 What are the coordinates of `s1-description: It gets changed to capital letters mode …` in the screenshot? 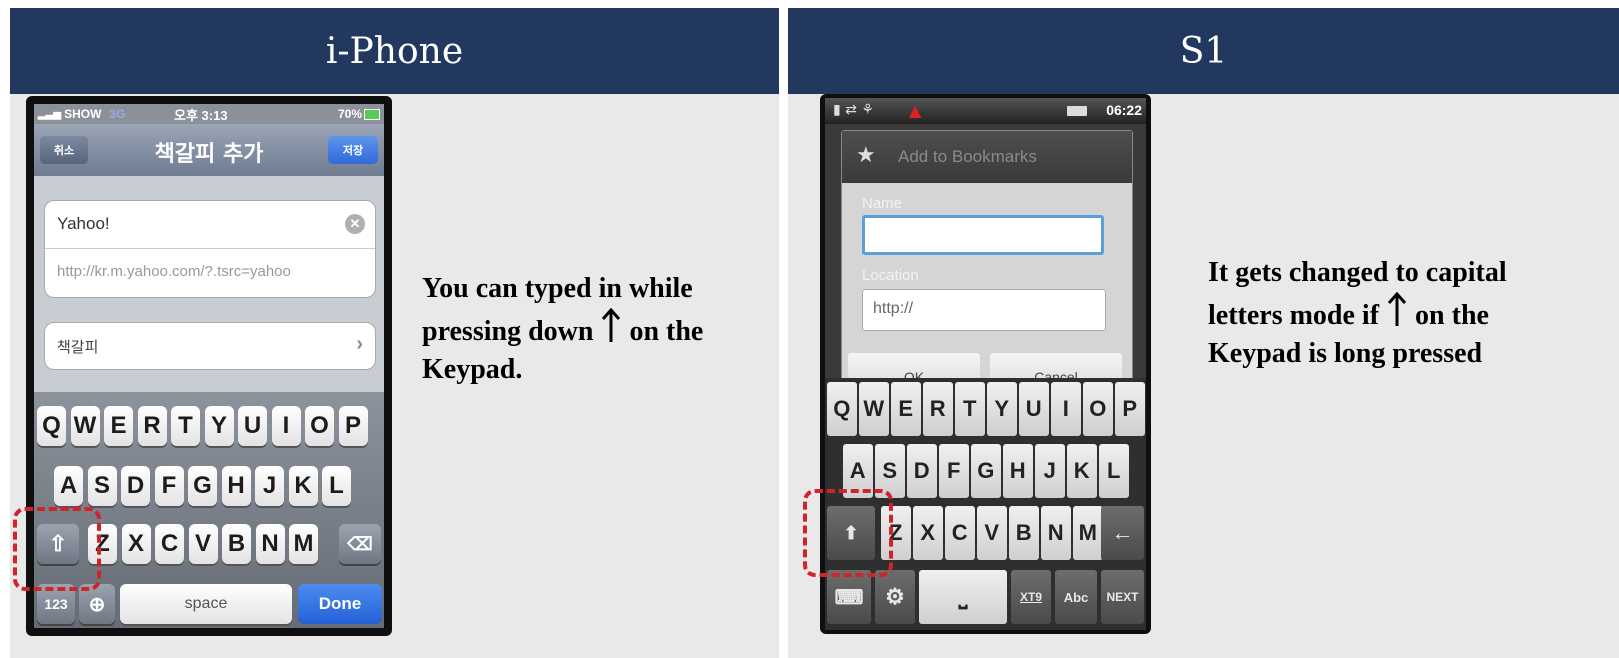 It's located at (1357, 313).